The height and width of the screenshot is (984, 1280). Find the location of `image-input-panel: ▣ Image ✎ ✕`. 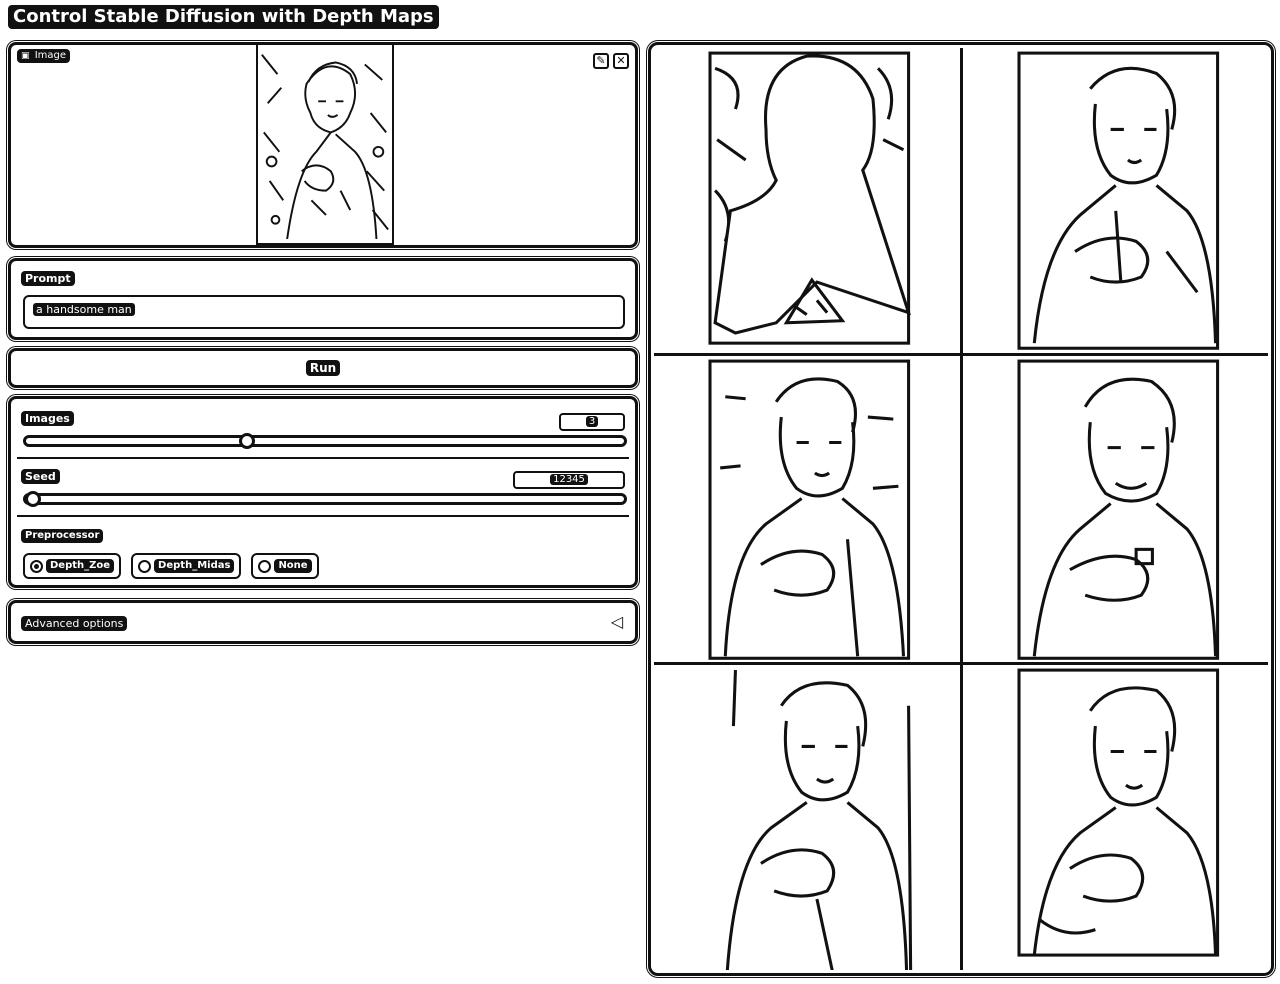

image-input-panel: ▣ Image ✎ ✕ is located at coordinates (323, 145).